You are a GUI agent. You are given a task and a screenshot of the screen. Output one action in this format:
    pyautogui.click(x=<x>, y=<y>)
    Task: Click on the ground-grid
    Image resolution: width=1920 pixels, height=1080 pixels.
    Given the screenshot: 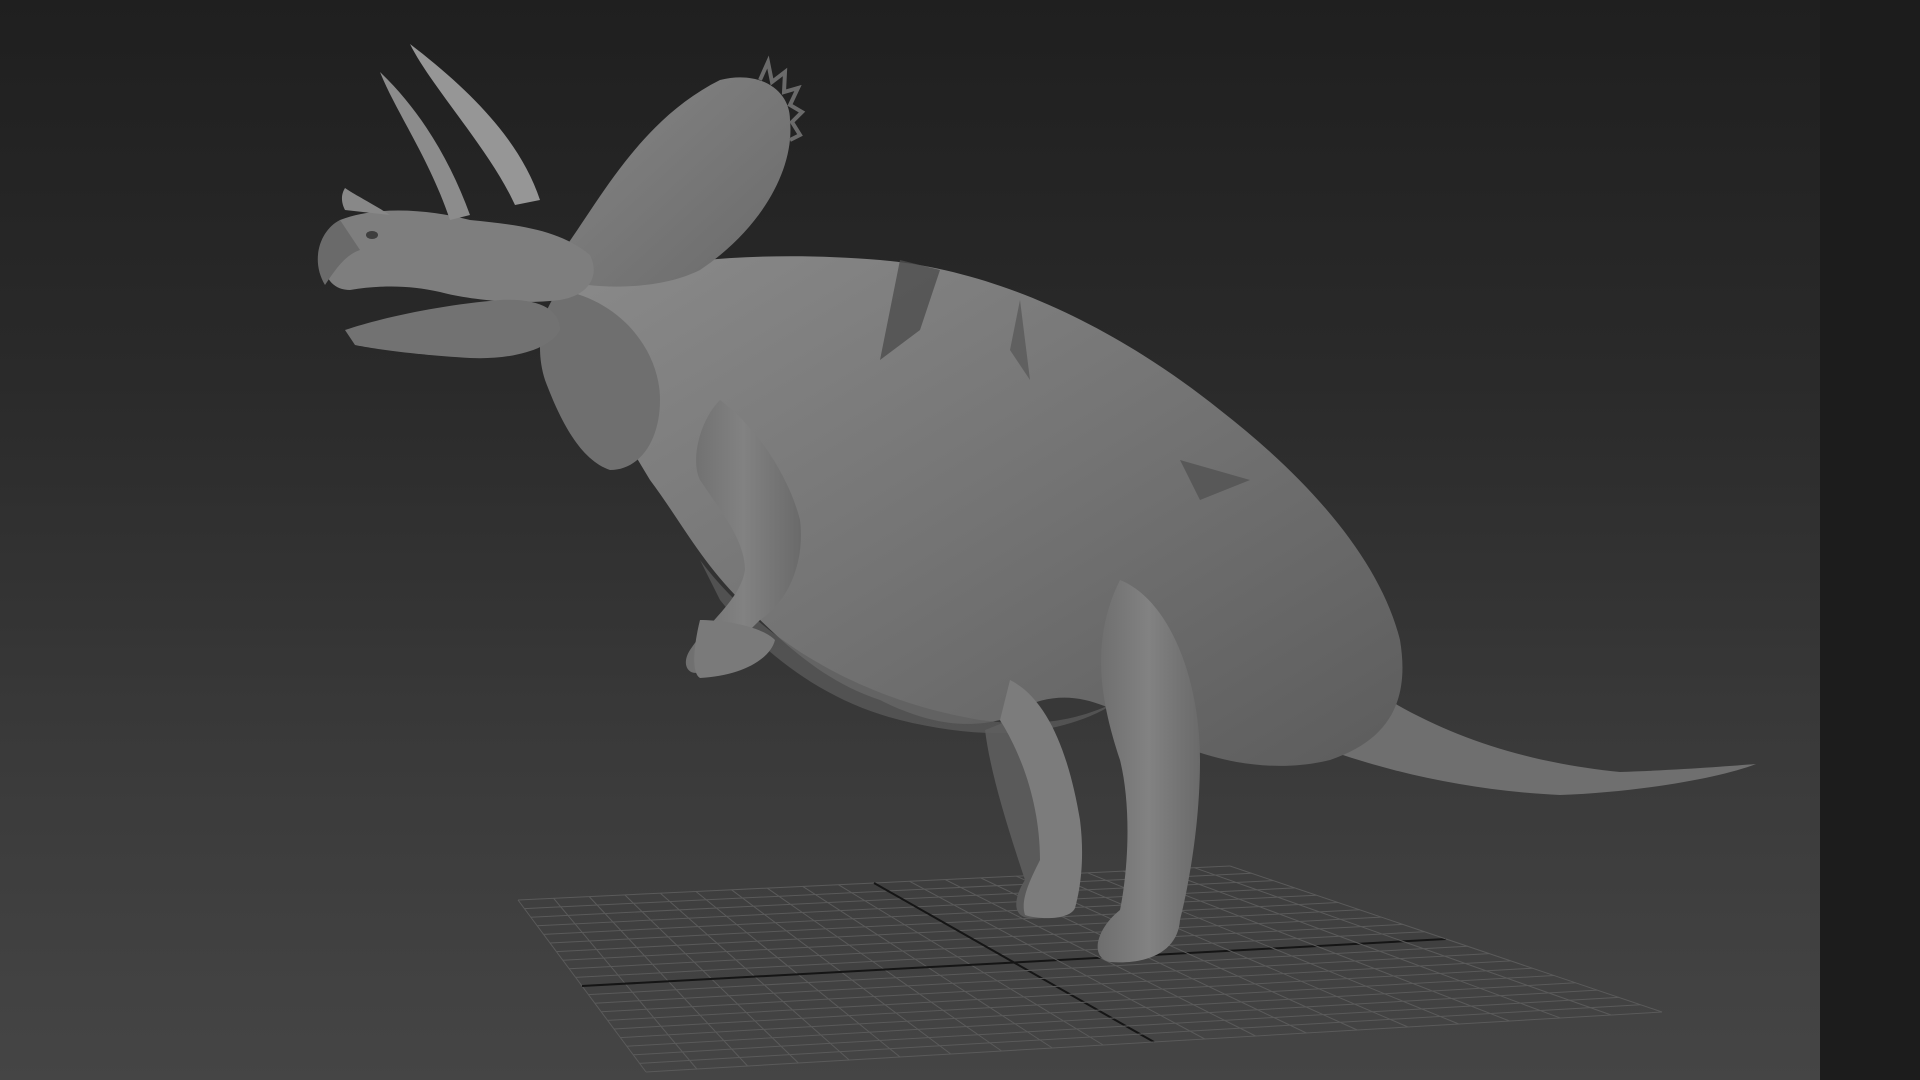 What is the action you would take?
    pyautogui.click(x=1090, y=969)
    